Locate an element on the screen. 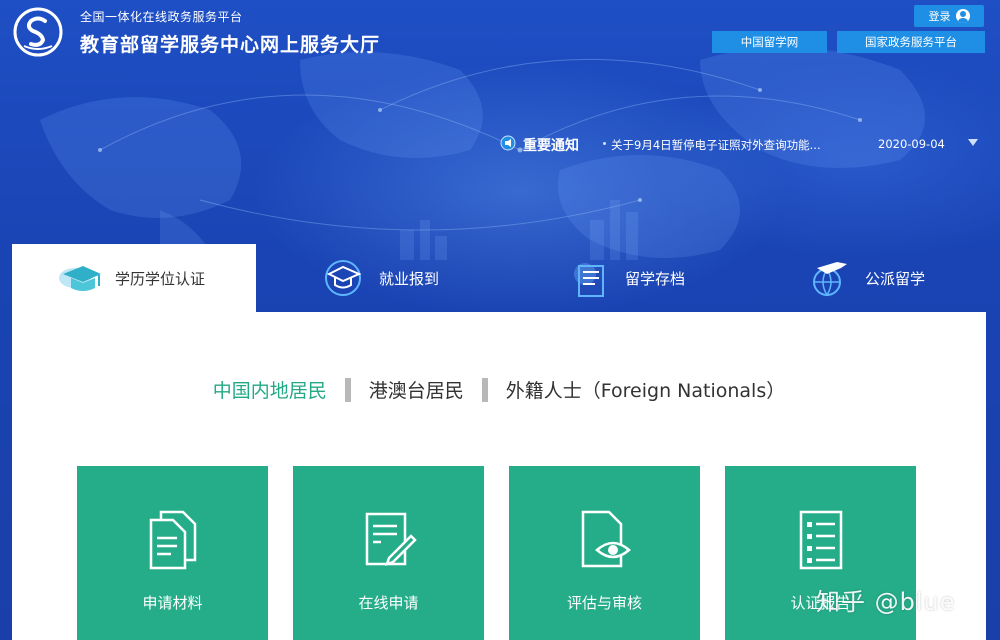 This screenshot has height=640, width=1000. notice-bullet is located at coordinates (604, 143).